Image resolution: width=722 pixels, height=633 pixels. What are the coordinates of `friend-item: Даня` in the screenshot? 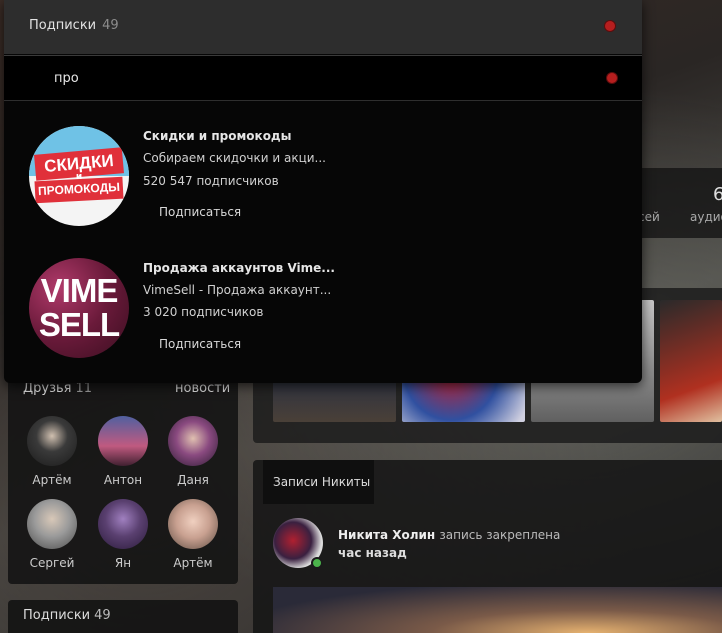 It's located at (193, 451).